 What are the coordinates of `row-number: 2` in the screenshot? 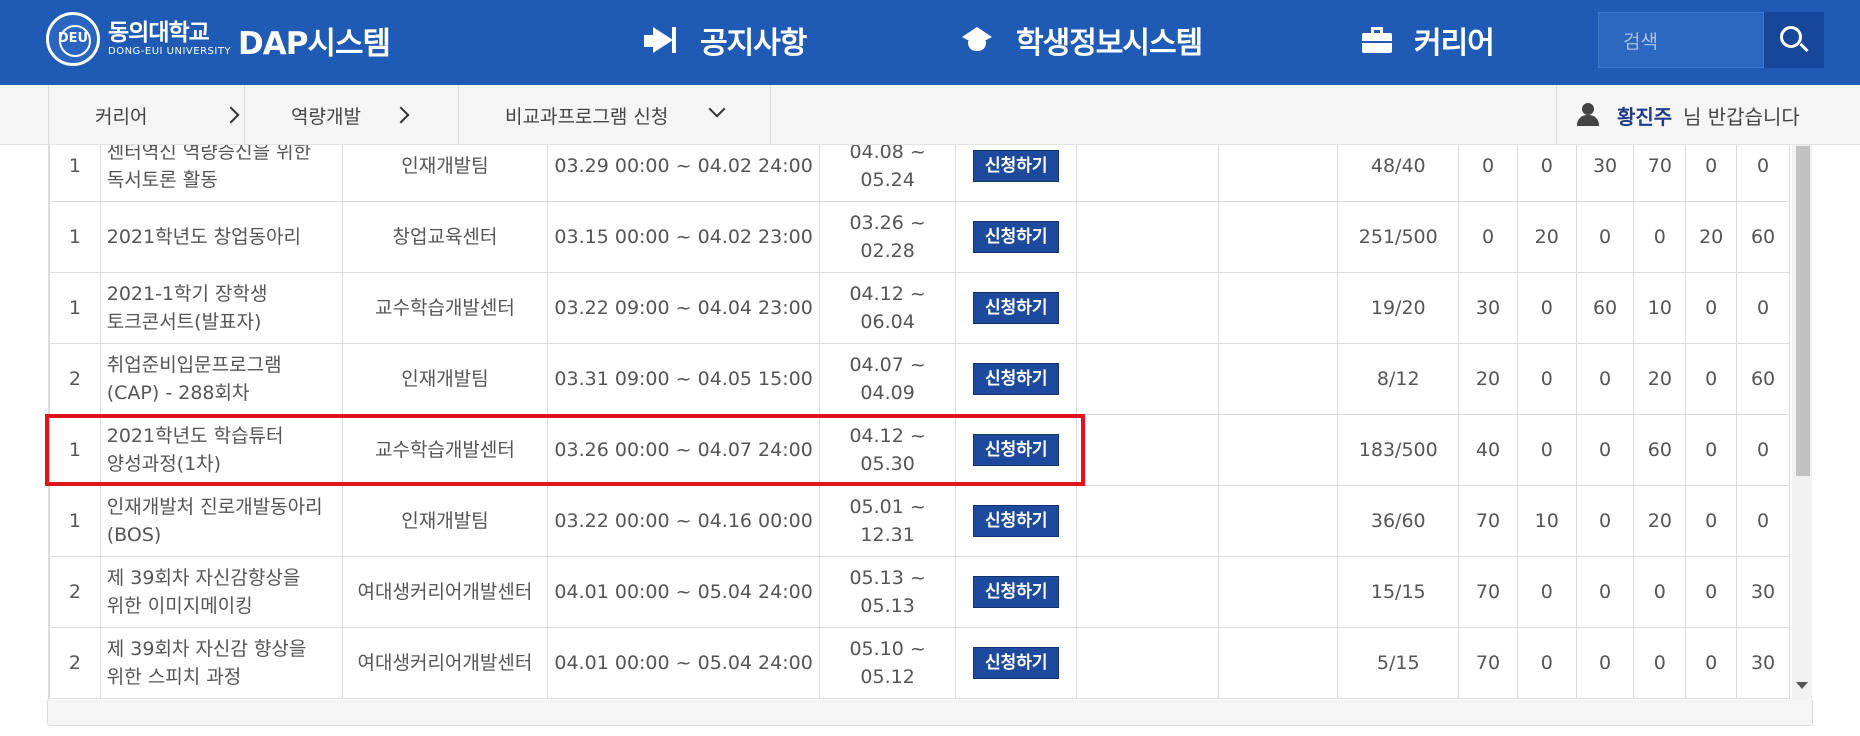 It's located at (74, 379).